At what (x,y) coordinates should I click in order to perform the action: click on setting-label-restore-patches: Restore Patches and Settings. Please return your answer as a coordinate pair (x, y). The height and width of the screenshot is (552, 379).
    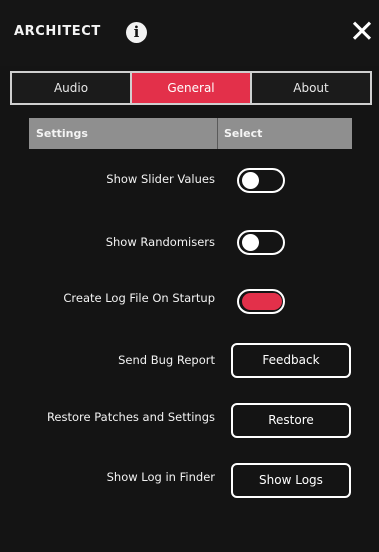
    Looking at the image, I should click on (130, 417).